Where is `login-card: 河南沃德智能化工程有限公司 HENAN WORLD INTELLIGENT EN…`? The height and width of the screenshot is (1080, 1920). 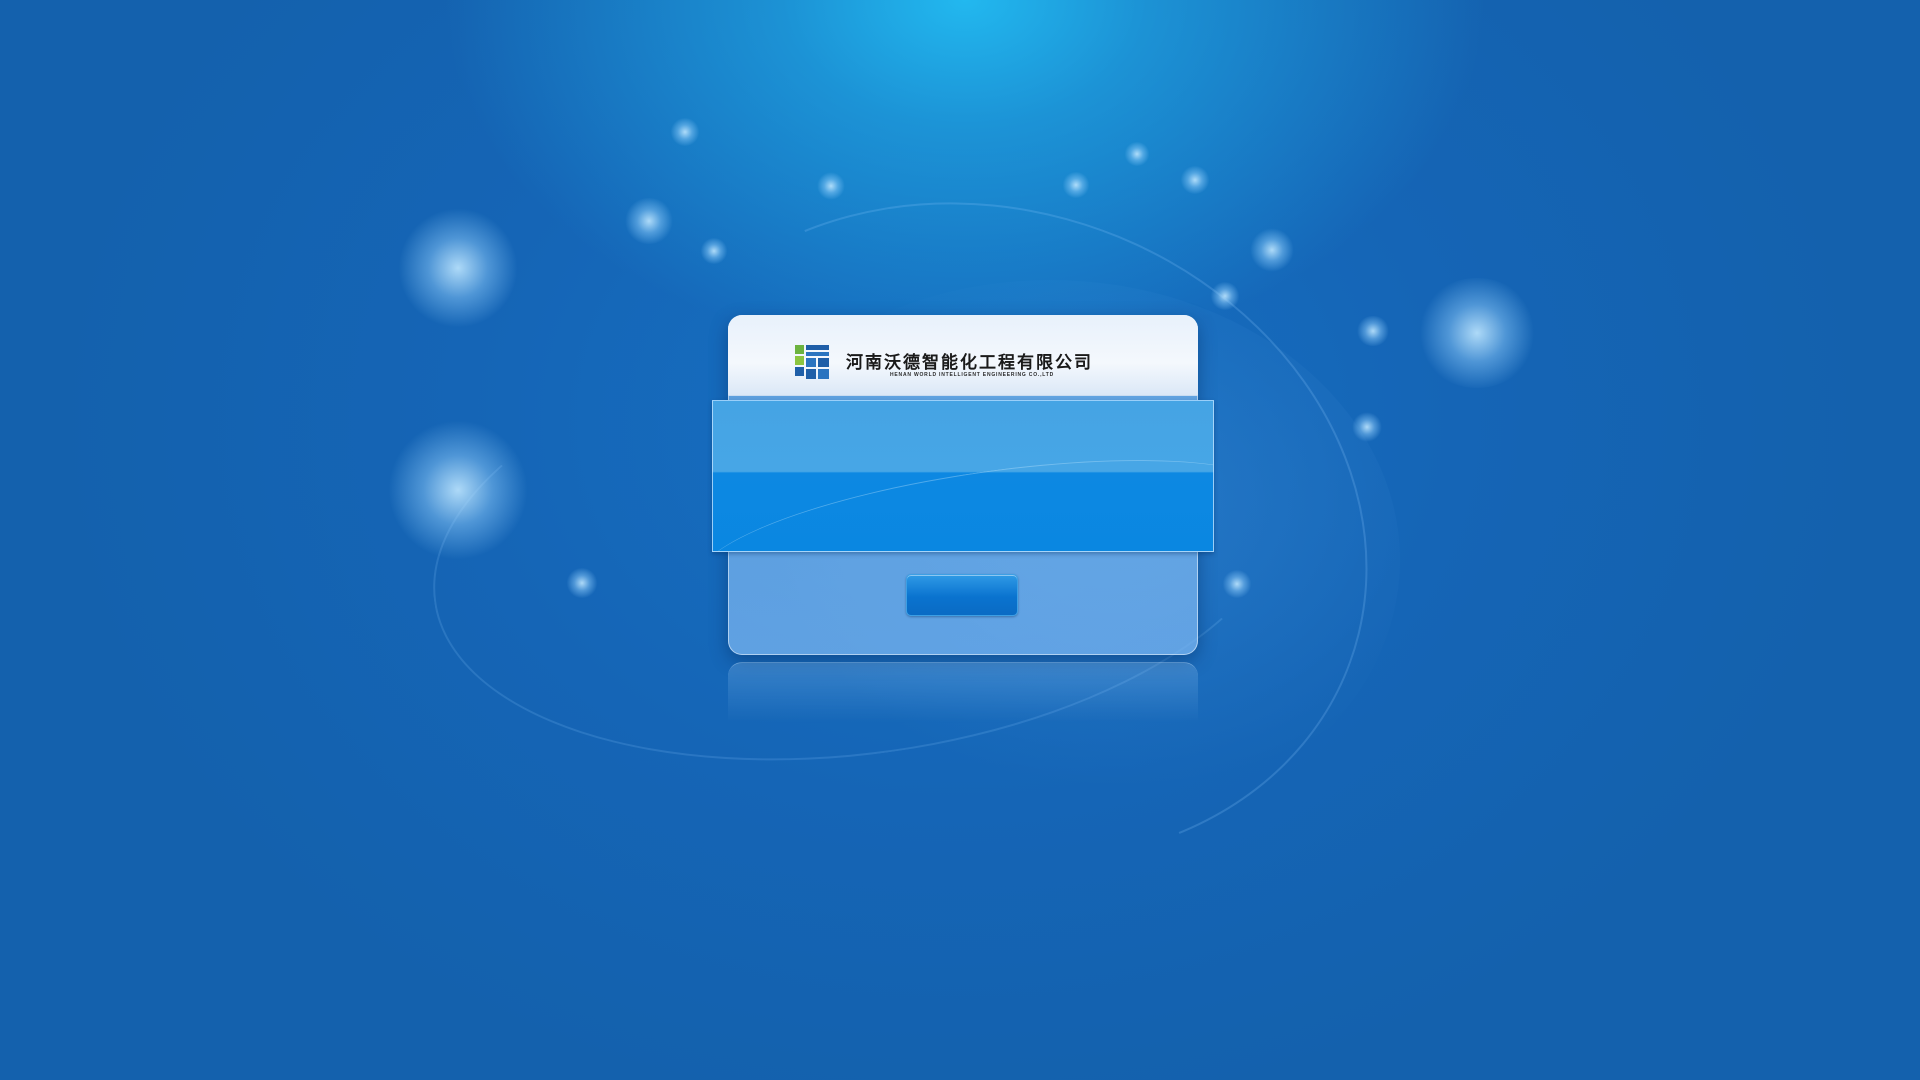
login-card: 河南沃德智能化工程有限公司 HENAN WORLD INTELLIGENT EN… is located at coordinates (963, 485).